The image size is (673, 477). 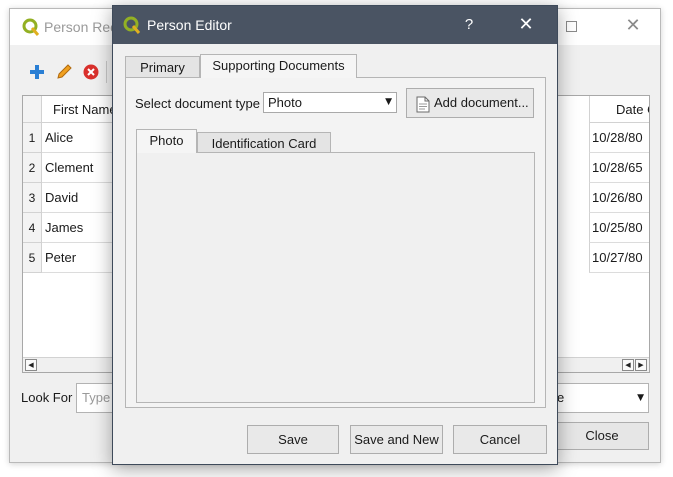 I want to click on table-cell-date: 10/26/80, so click(x=619, y=198).